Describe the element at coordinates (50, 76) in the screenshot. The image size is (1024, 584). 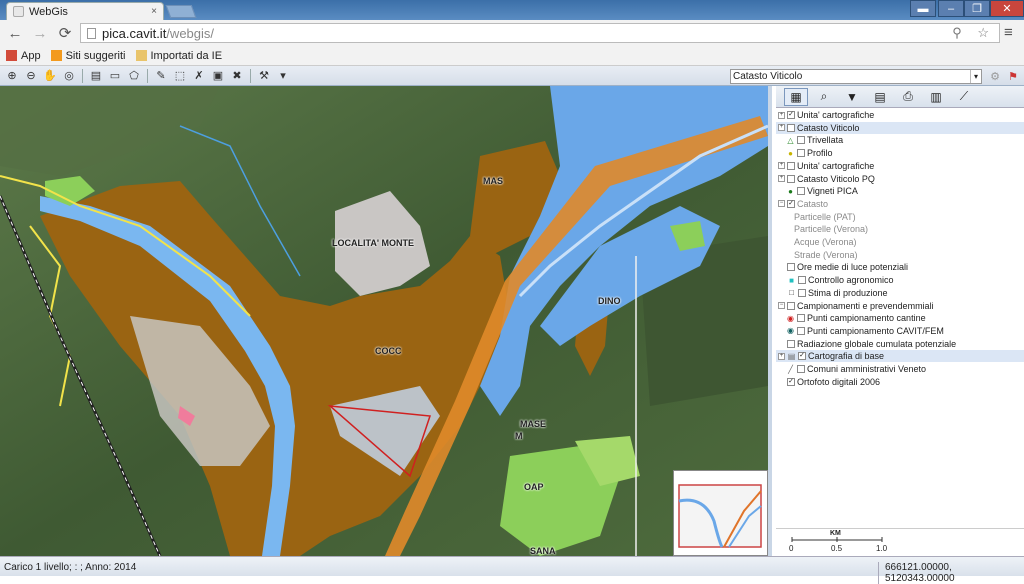
I see `pan-hand-icon: ✋` at that location.